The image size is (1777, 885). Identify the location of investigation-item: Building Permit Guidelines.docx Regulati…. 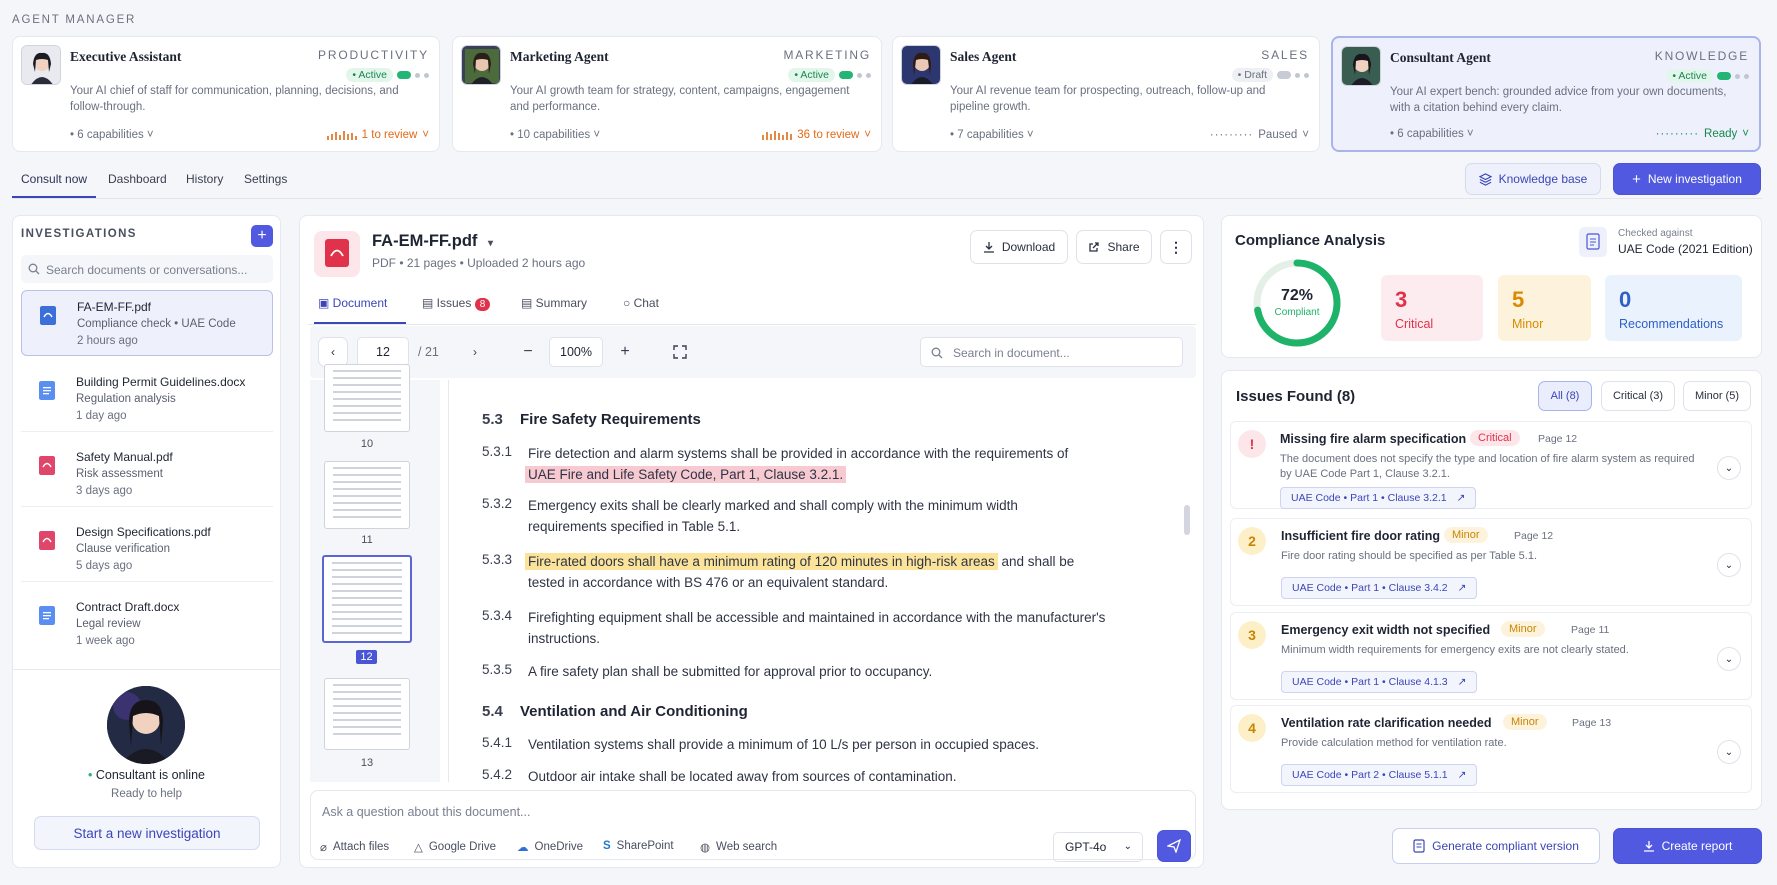
(147, 399).